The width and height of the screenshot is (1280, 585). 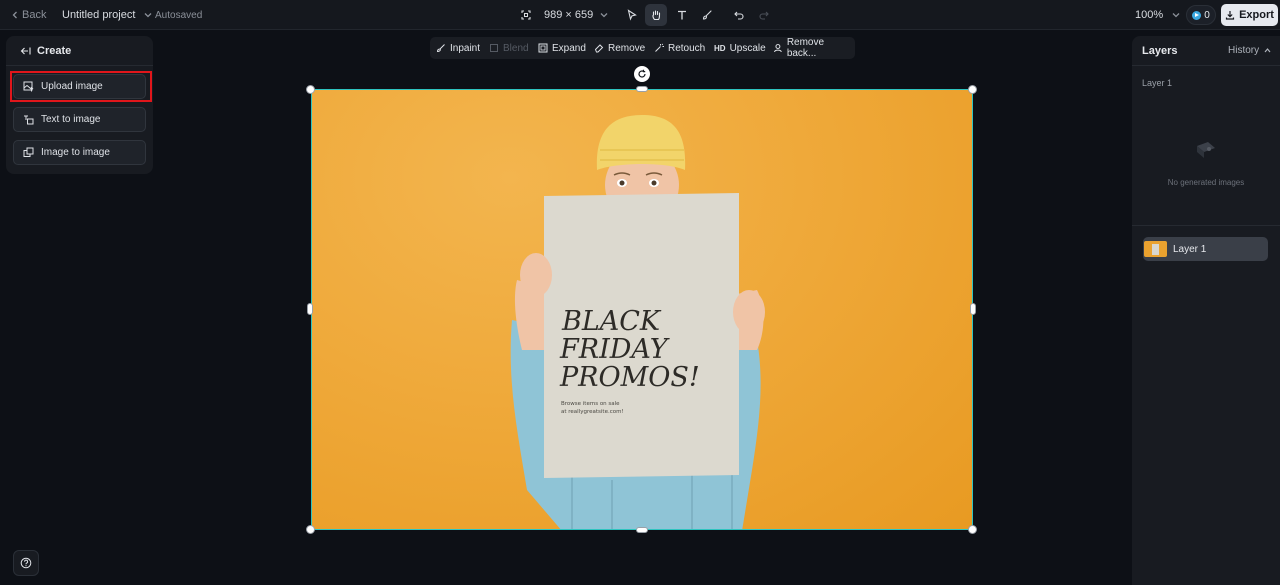 What do you see at coordinates (611, 321) in the screenshot?
I see `poster-line-1: BLACK` at bounding box center [611, 321].